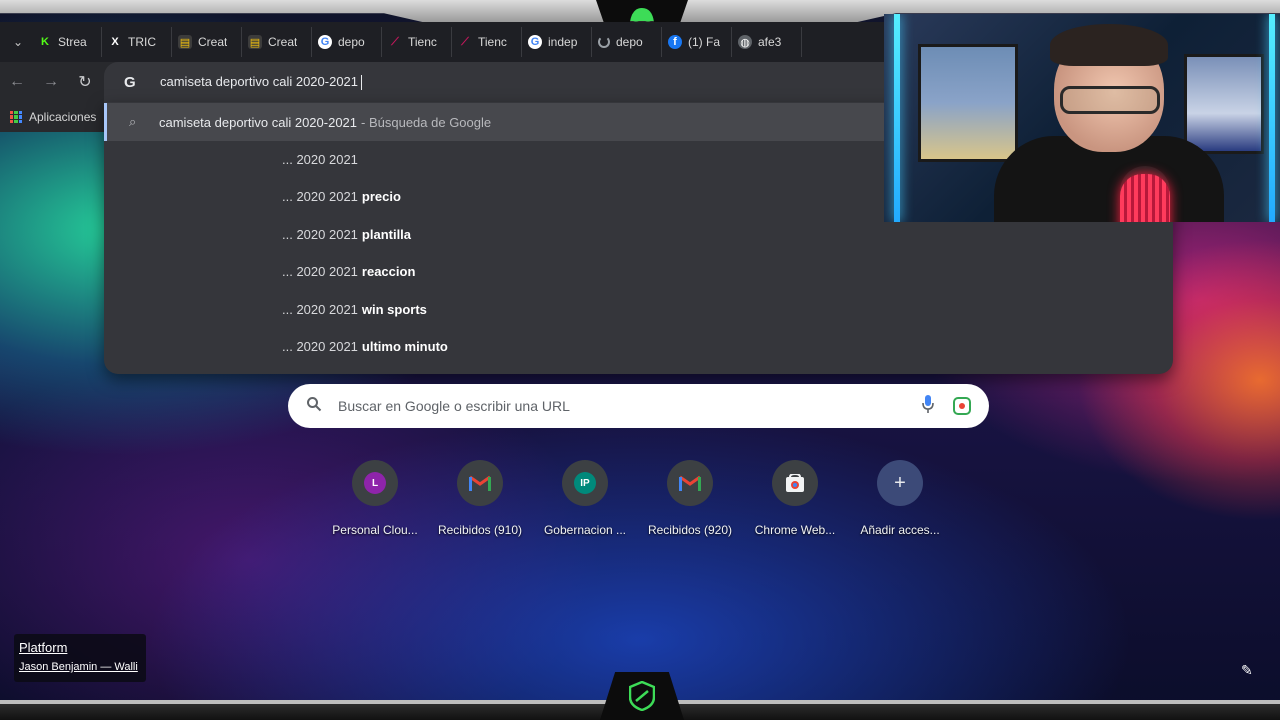 The width and height of the screenshot is (1280, 720). Describe the element at coordinates (381, 196) in the screenshot. I see `suggestion-tail-completion: precio` at that location.